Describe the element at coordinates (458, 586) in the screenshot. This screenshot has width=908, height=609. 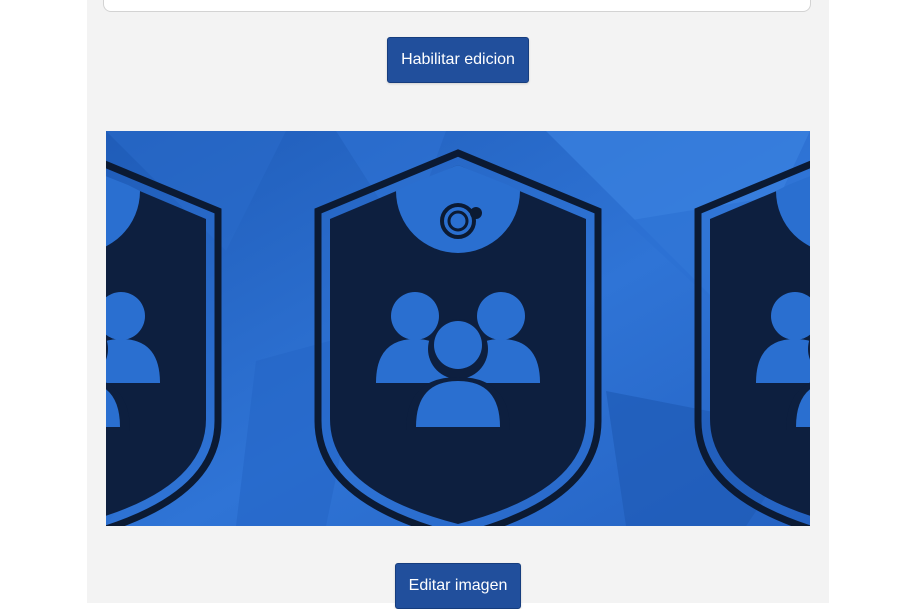
I see `edit-image-button: Editar imagen` at that location.